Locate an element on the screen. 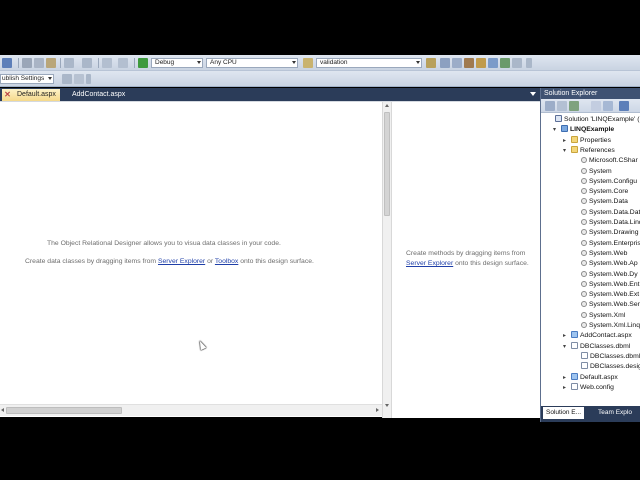  extension-manager-icon is located at coordinates (505, 63).